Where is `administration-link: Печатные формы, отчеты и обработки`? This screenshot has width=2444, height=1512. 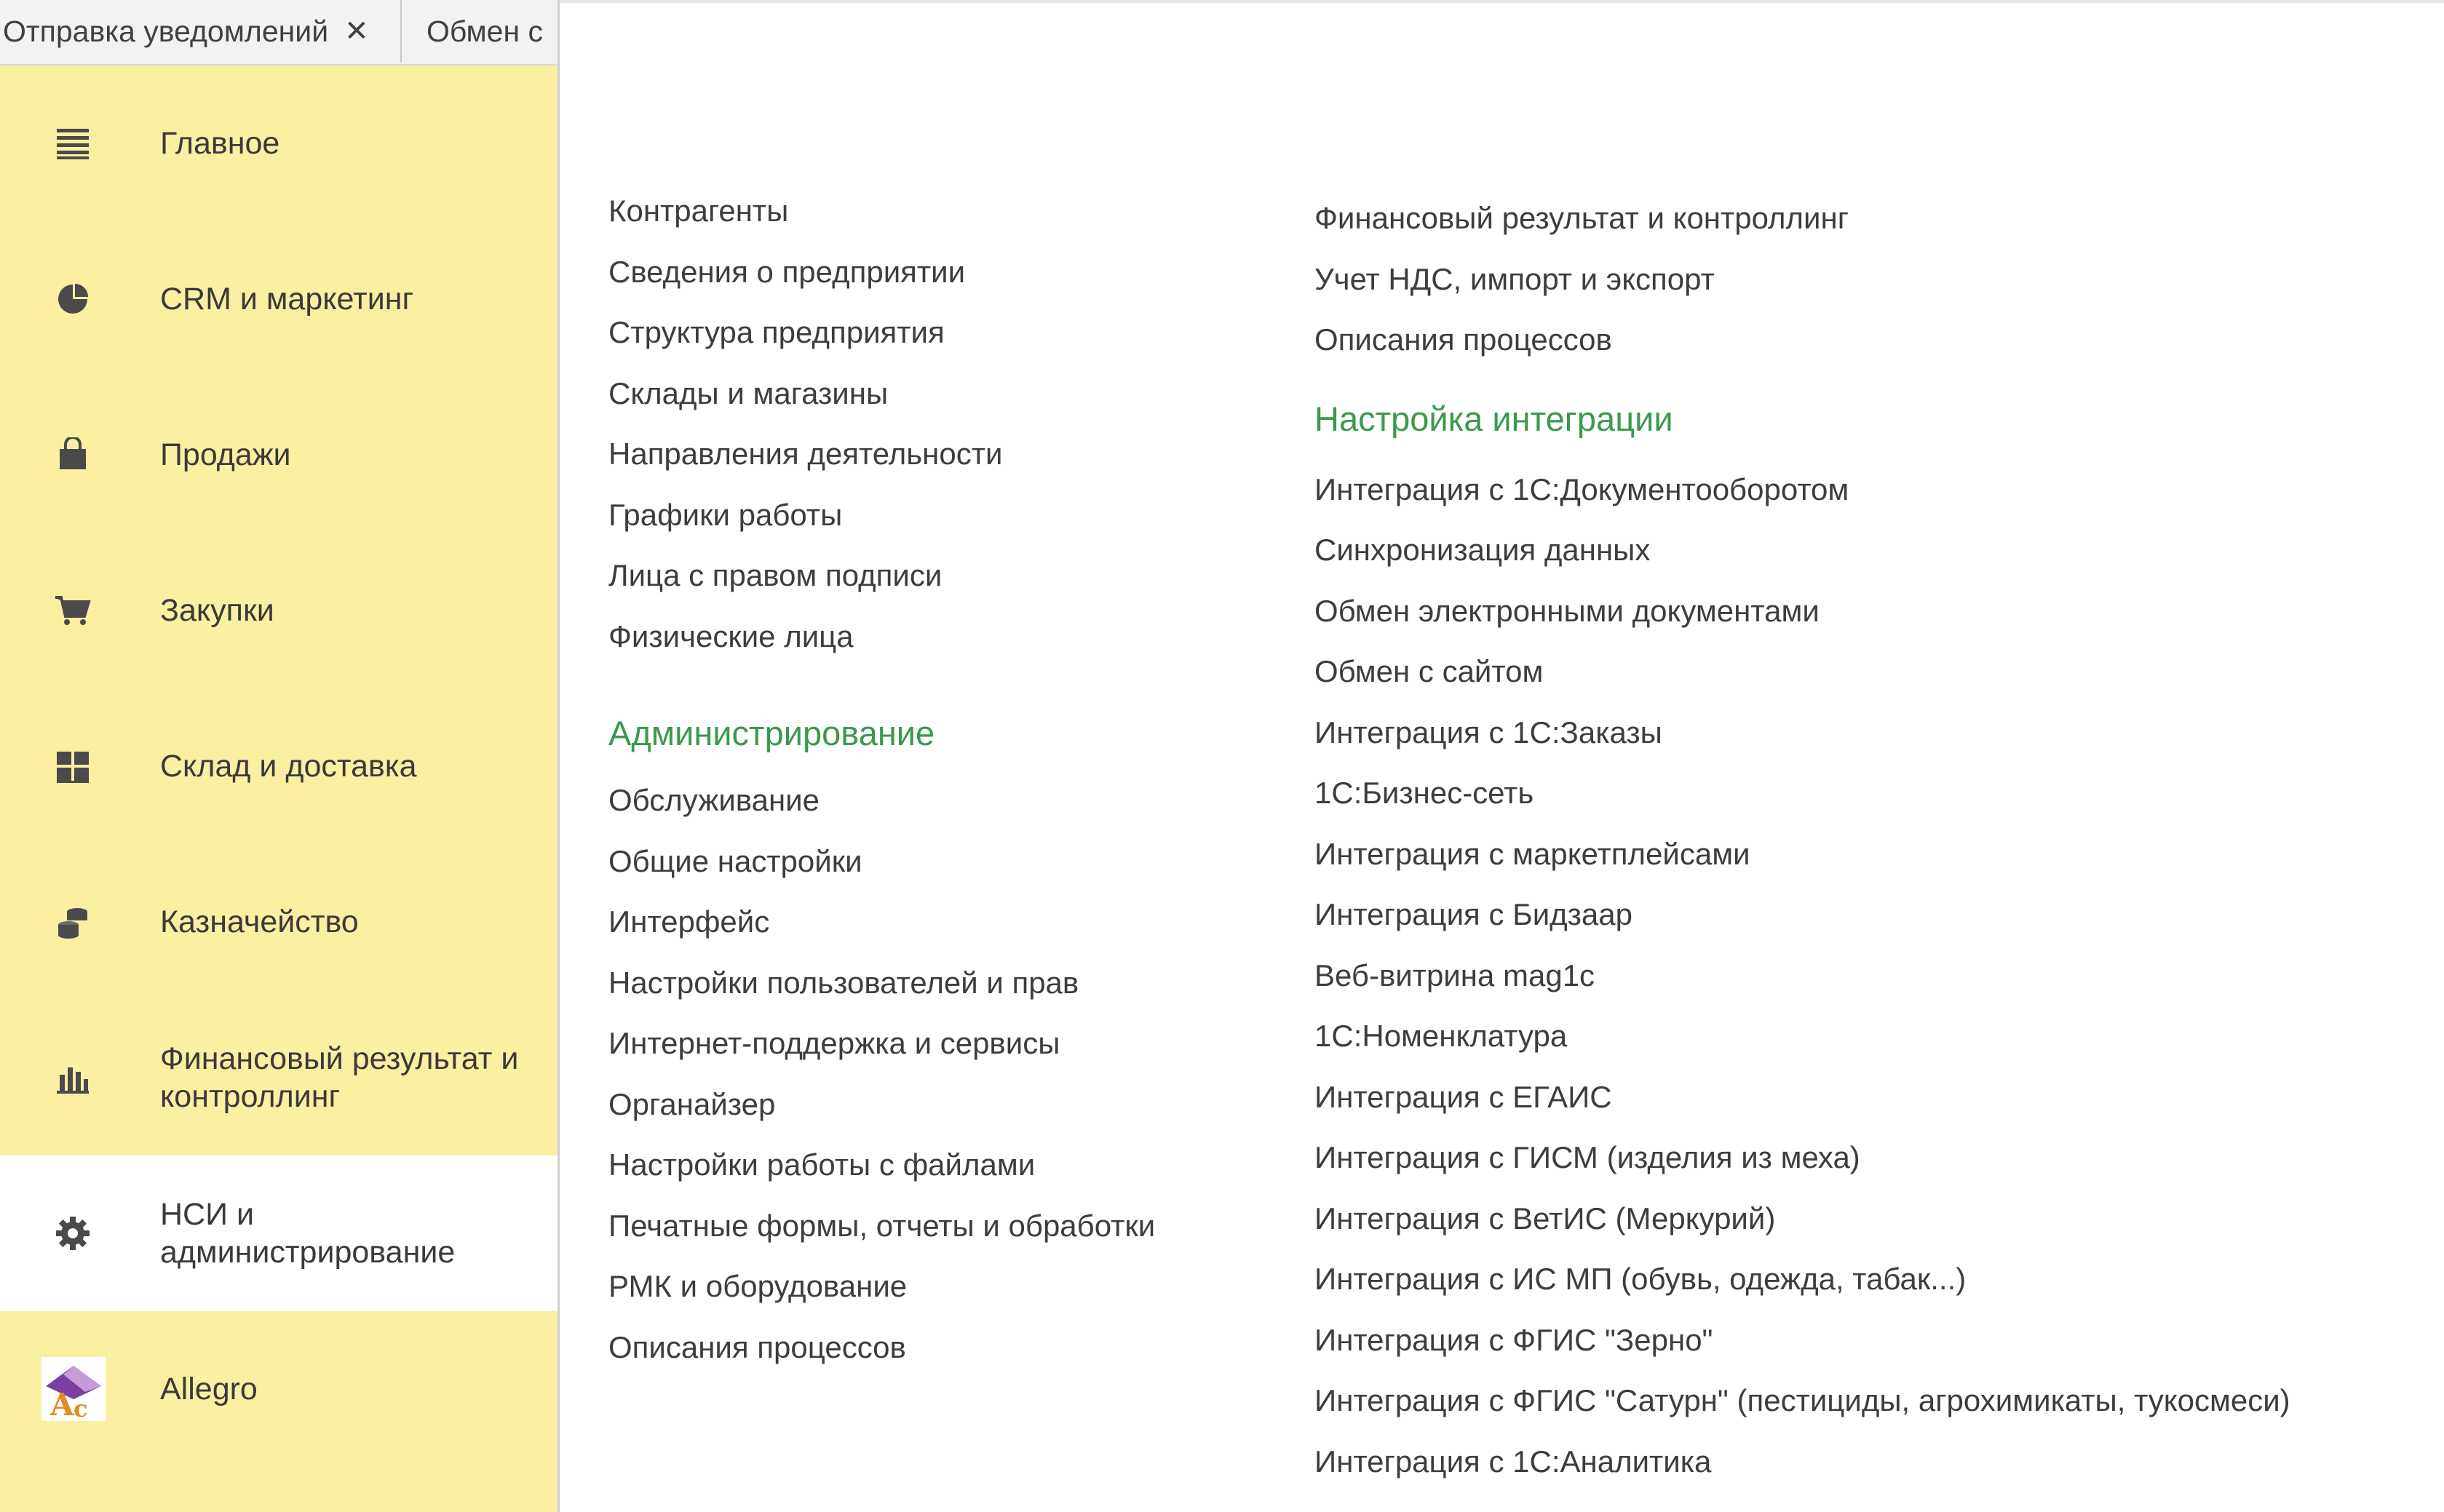
administration-link: Печатные формы, отчеты и обработки is located at coordinates (857, 1226).